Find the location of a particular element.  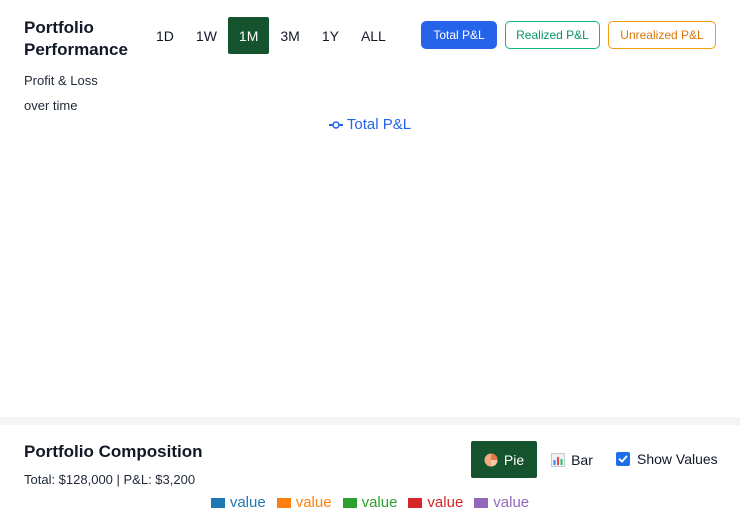

realized-pnl-button: Realized P&L is located at coordinates (552, 35).